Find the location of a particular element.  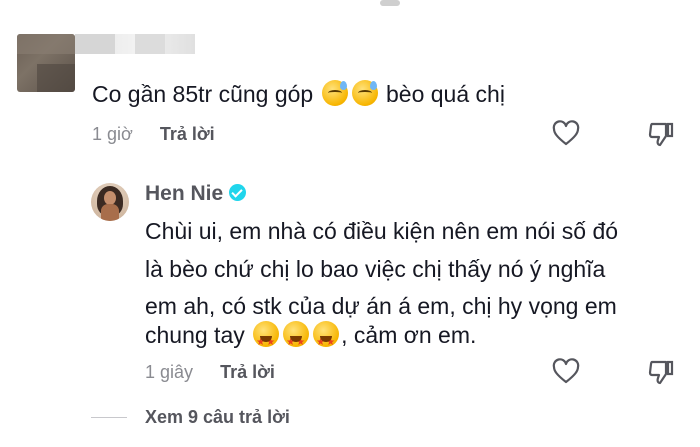

commenter-name-blurred is located at coordinates (135, 44).